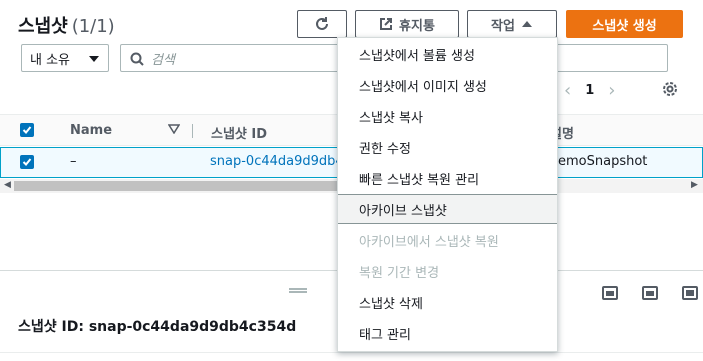 This screenshot has height=361, width=703. What do you see at coordinates (603, 161) in the screenshot?
I see `cell-description: emoSnapshot` at bounding box center [603, 161].